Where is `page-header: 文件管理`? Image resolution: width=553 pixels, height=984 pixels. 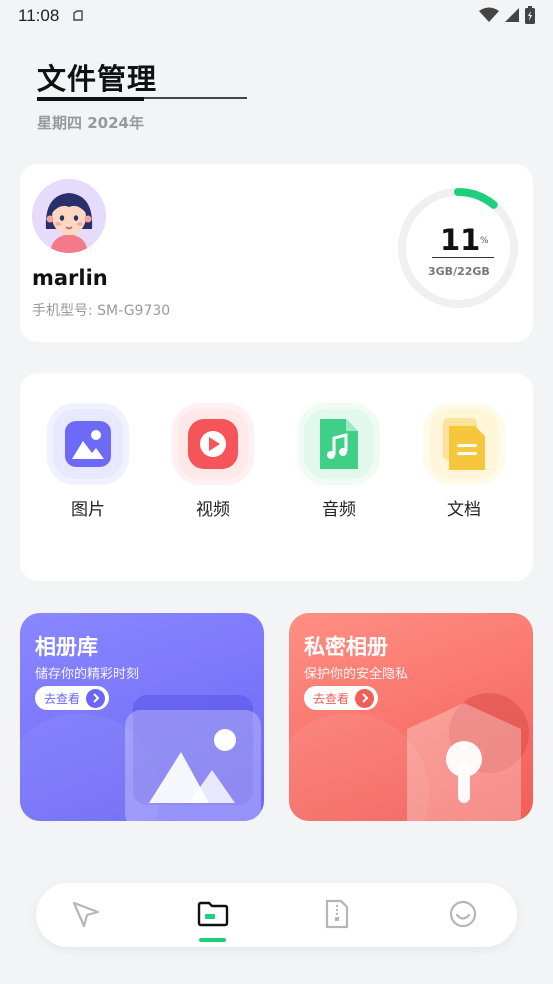
page-header: 文件管理 is located at coordinates (97, 77).